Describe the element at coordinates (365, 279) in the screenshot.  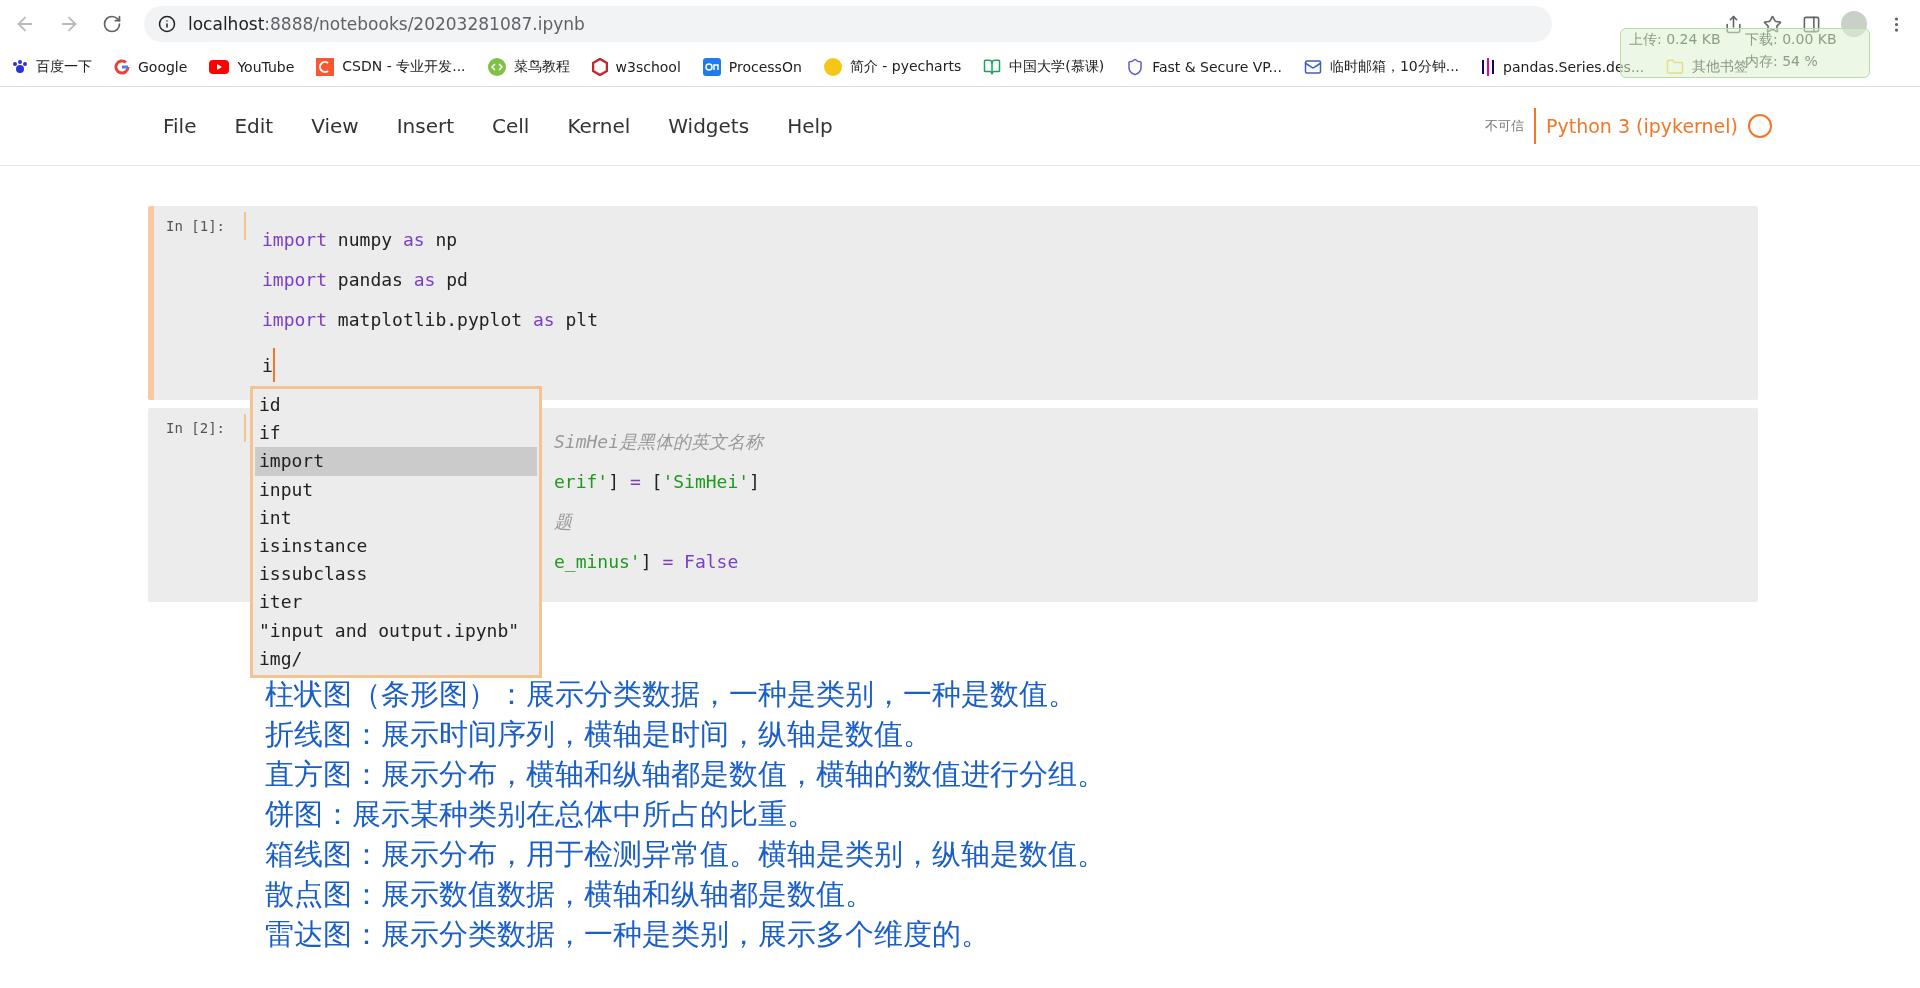
I see `code-line: import pandas as pd` at that location.